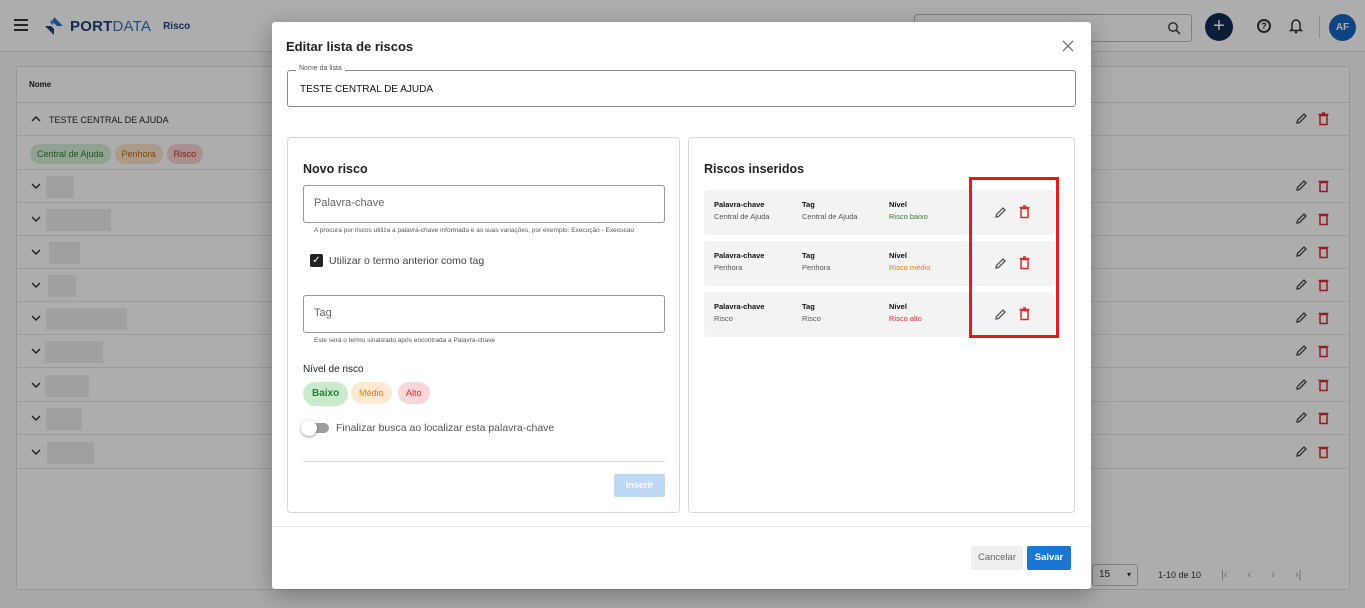  What do you see at coordinates (739, 312) in the screenshot?
I see `risk-keyword: Palavra-chave Risco` at bounding box center [739, 312].